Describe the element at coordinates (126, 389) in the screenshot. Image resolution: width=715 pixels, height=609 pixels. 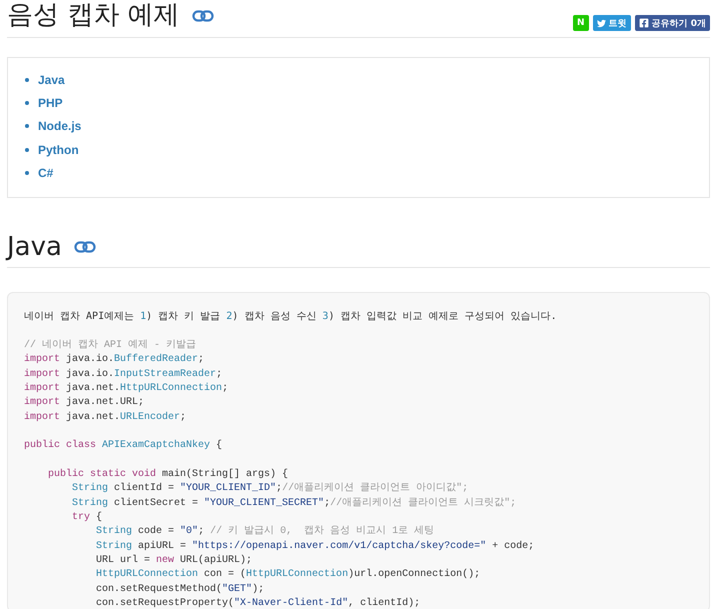
I see `code-line: import java.net.HttpURLConnection;` at that location.